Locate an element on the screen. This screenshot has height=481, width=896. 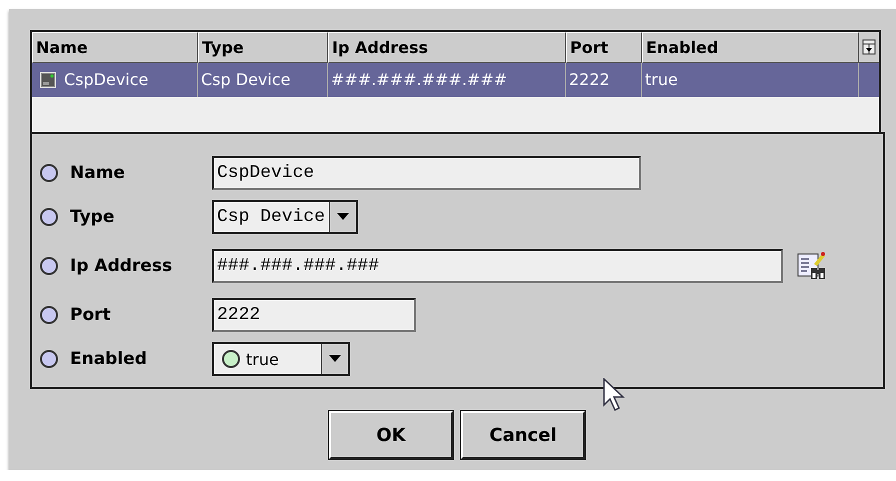
input-field: ###.###.###.### is located at coordinates (497, 266).